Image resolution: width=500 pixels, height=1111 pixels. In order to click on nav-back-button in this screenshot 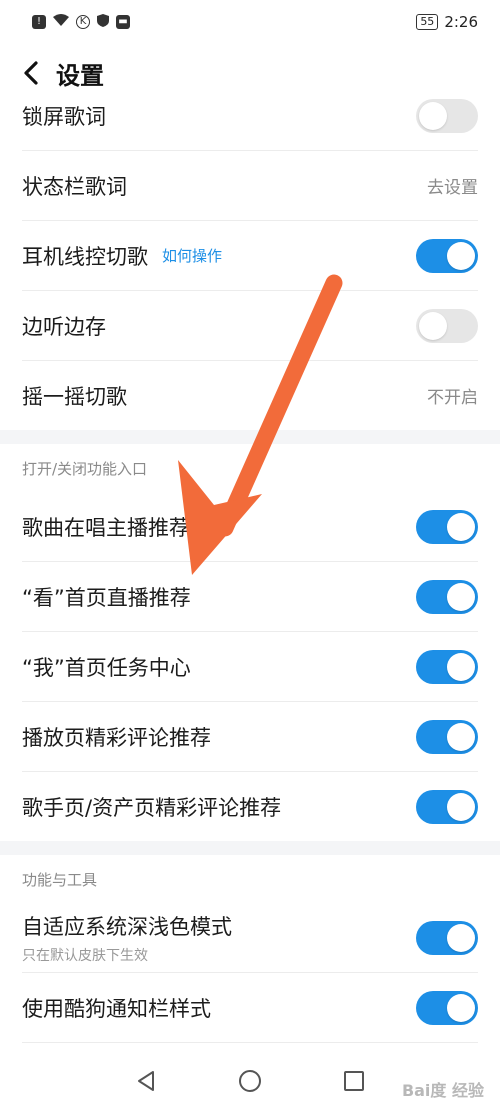, I will do `click(146, 1081)`.